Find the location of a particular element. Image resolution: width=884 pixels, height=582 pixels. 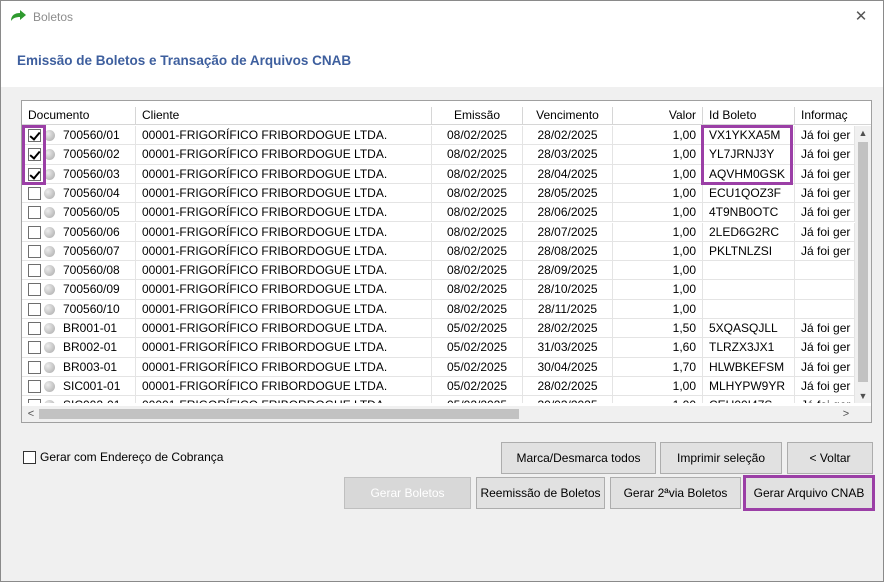

vencimento-cell: 28/07/2025 is located at coordinates (568, 232).